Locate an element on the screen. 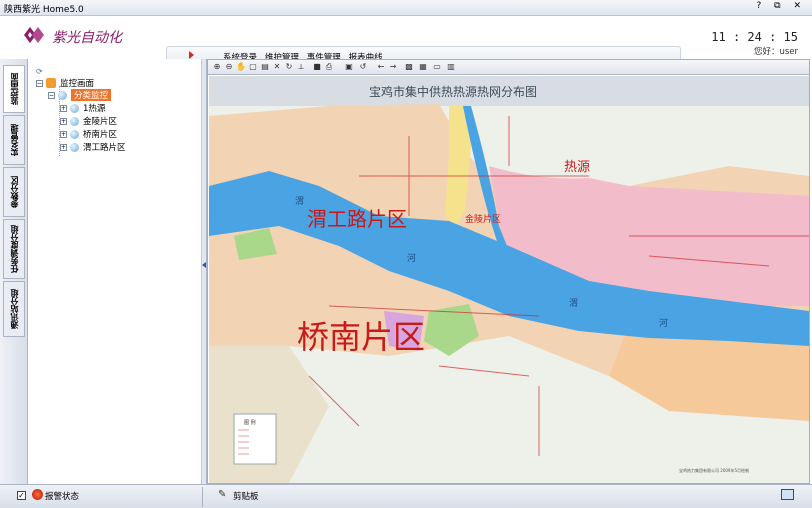 This screenshot has width=812, height=508. collapse-arrow-icon is located at coordinates (204, 265).